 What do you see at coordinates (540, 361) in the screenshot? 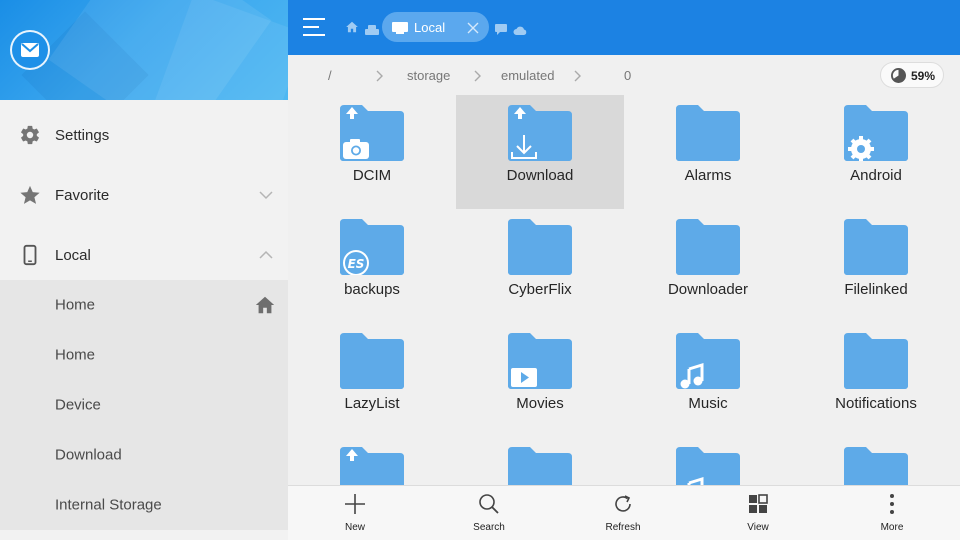
I see `video-folder-icon` at bounding box center [540, 361].